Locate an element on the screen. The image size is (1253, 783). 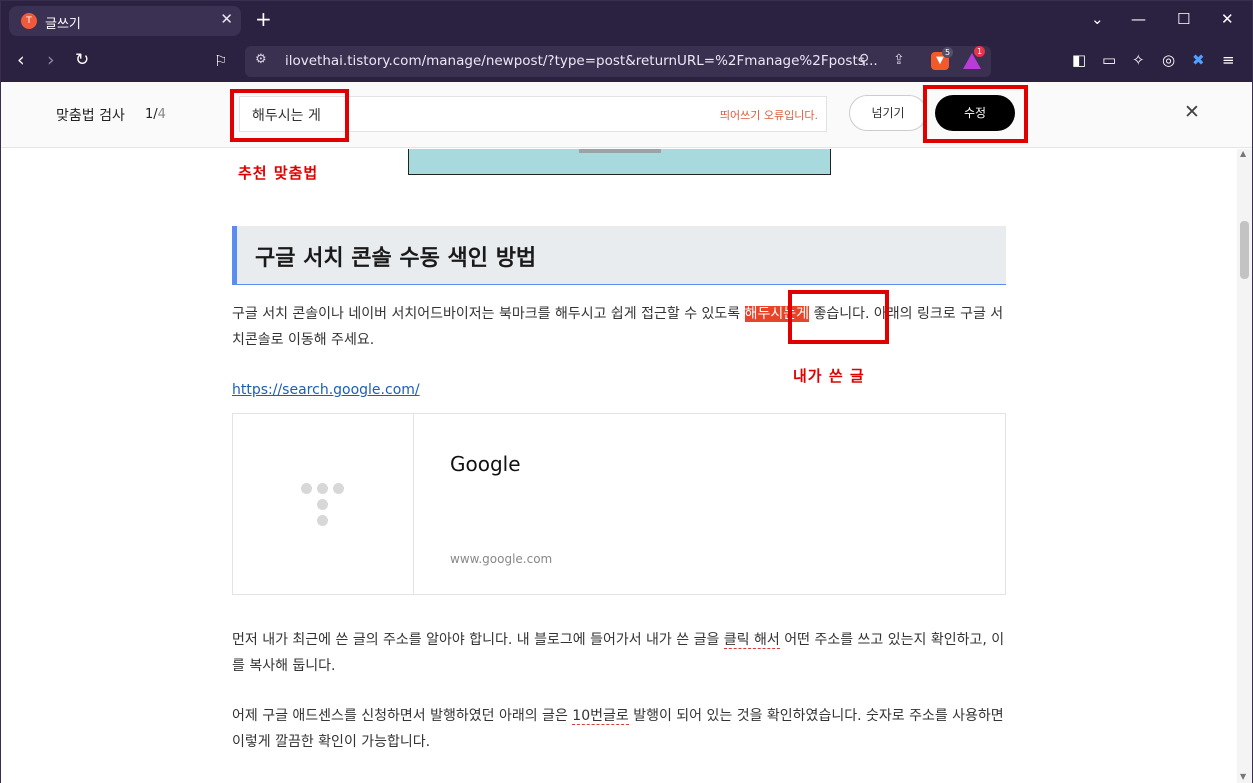
shield-count: 5 is located at coordinates (948, 52).